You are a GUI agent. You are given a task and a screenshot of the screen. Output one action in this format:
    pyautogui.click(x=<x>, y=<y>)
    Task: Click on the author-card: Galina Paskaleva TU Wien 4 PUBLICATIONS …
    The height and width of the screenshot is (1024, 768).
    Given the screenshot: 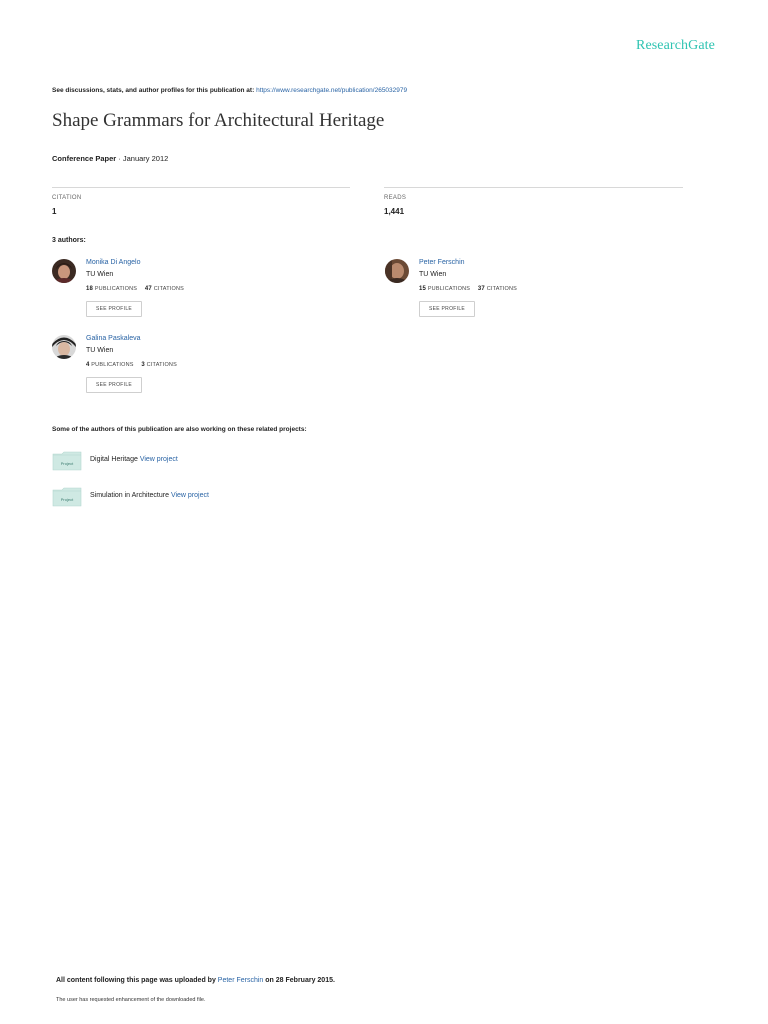 What is the action you would take?
    pyautogui.click(x=182, y=370)
    